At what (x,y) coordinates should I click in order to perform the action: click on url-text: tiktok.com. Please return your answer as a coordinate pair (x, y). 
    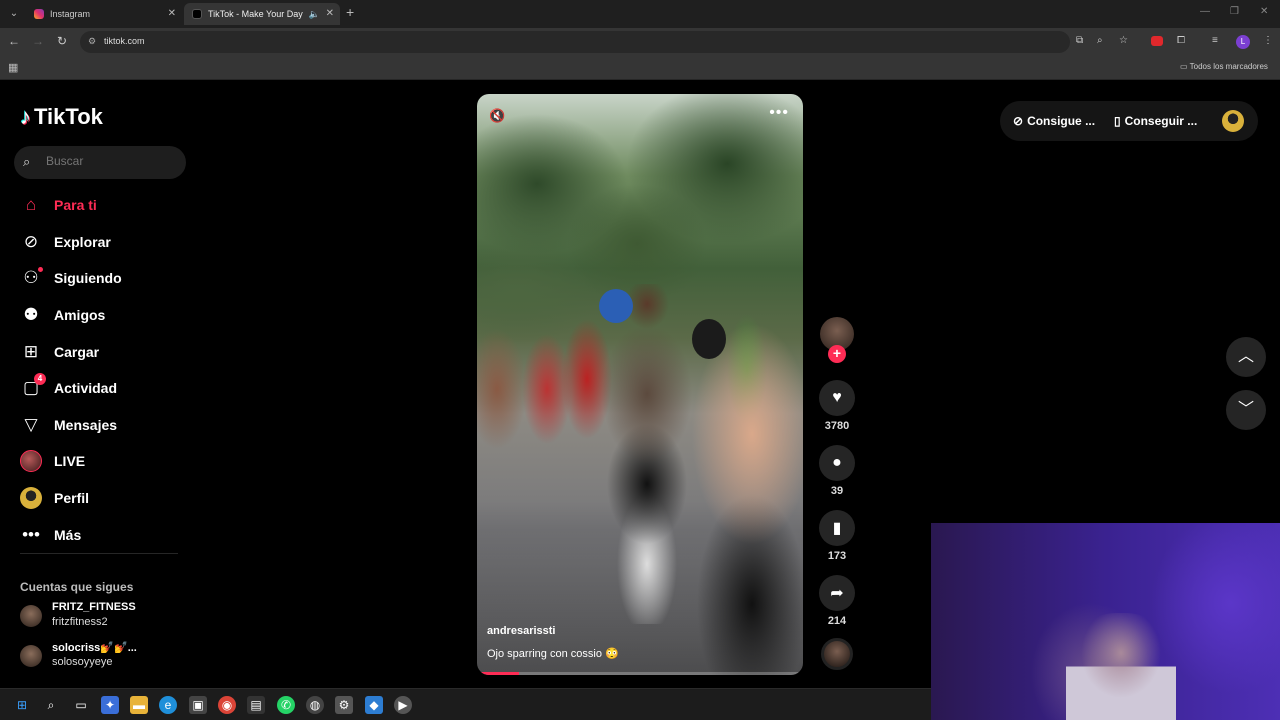
    Looking at the image, I should click on (124, 41).